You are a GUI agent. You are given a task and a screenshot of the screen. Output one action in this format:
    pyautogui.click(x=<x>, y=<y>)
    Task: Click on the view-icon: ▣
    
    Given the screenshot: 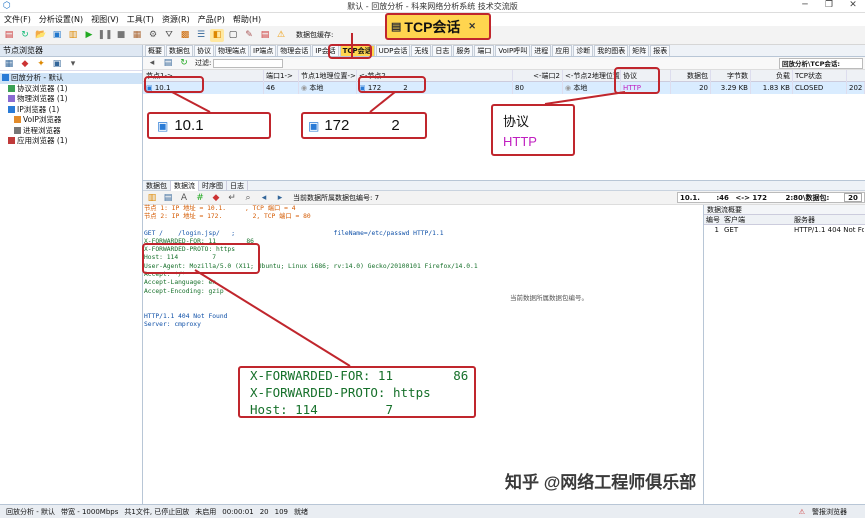 What is the action you would take?
    pyautogui.click(x=57, y=63)
    